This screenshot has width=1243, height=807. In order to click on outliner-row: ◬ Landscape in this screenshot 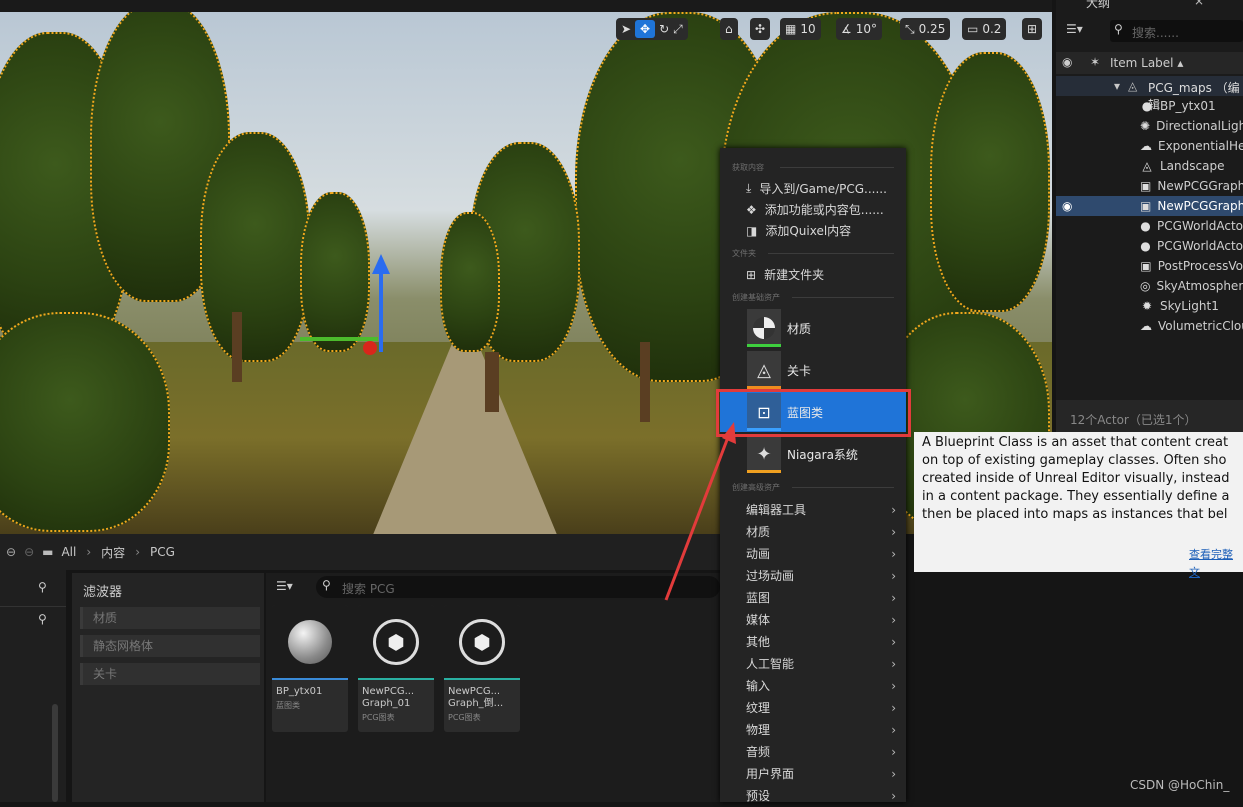, I will do `click(1149, 166)`.